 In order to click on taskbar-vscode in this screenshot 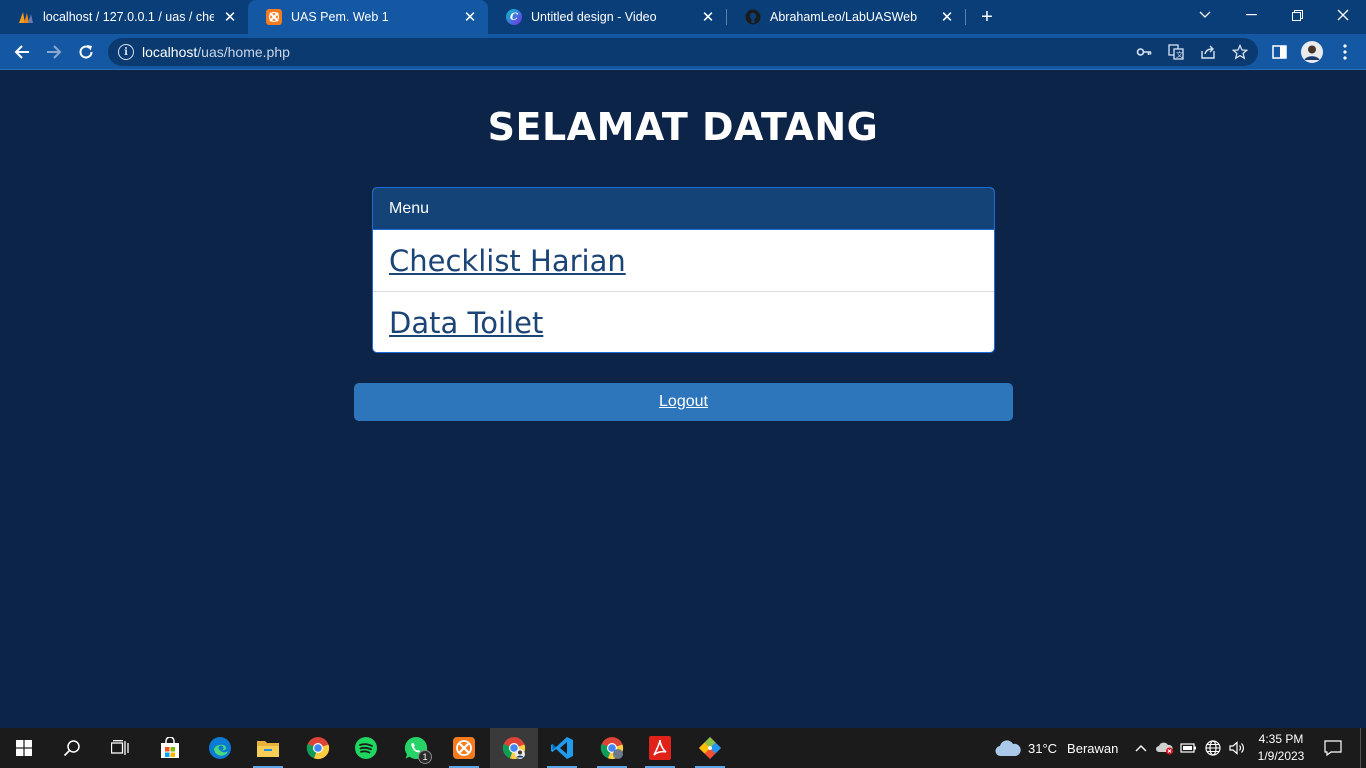, I will do `click(562, 748)`.